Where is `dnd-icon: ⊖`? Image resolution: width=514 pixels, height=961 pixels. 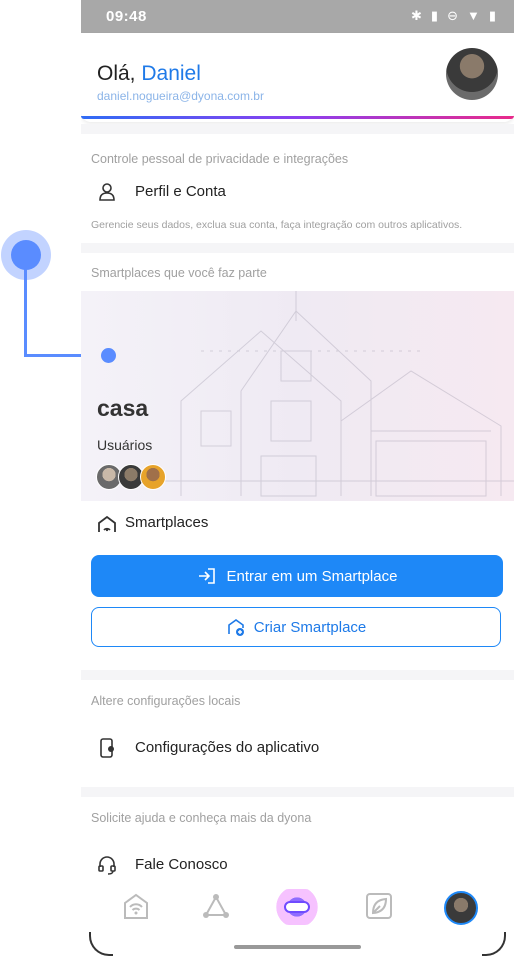
dnd-icon: ⊖ is located at coordinates (452, 15).